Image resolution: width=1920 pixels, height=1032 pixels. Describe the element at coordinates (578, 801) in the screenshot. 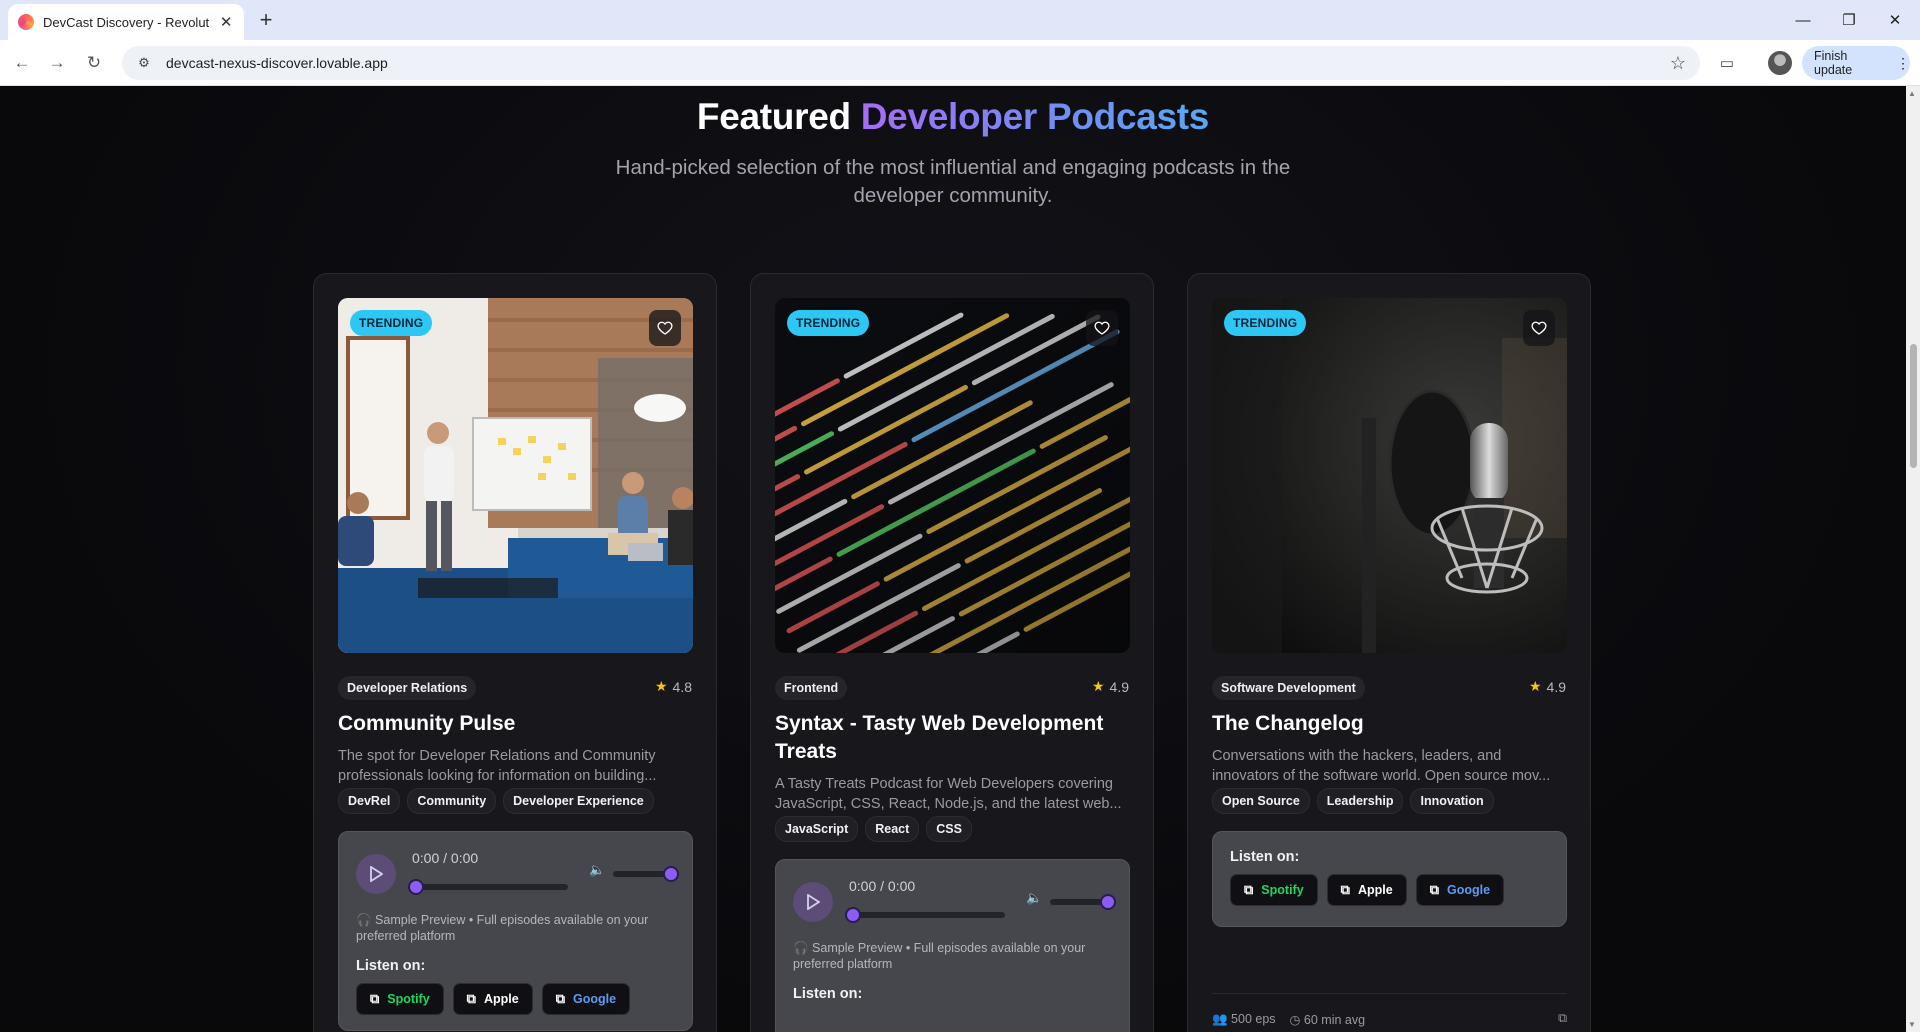

I see `tag: Developer Experience` at that location.